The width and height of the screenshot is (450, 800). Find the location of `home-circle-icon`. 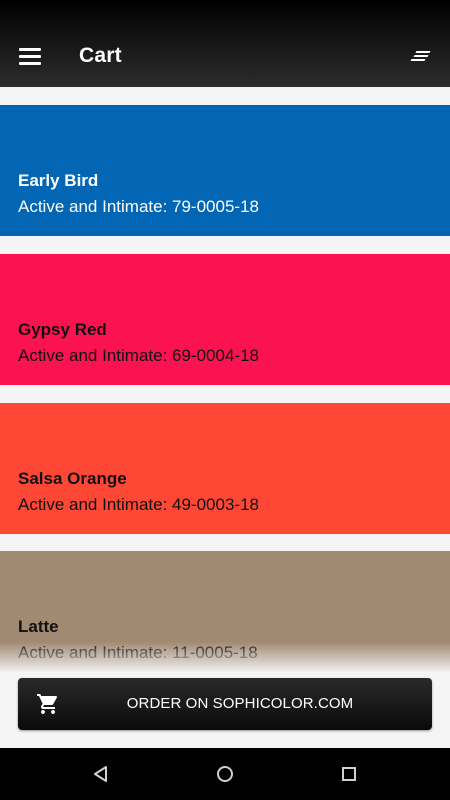

home-circle-icon is located at coordinates (225, 774).